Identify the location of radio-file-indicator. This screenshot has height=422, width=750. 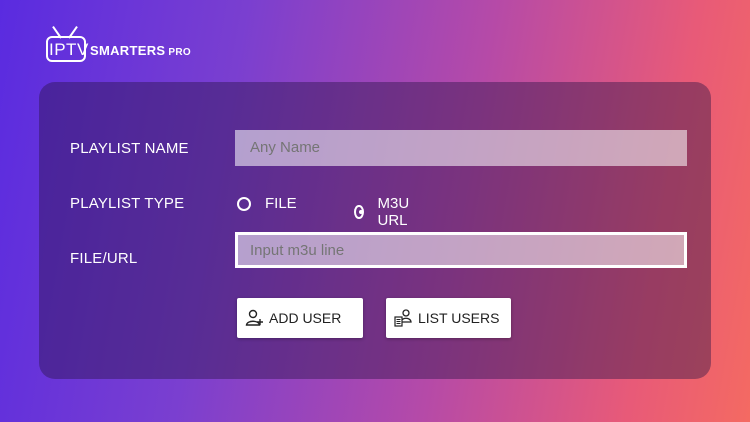
(244, 203).